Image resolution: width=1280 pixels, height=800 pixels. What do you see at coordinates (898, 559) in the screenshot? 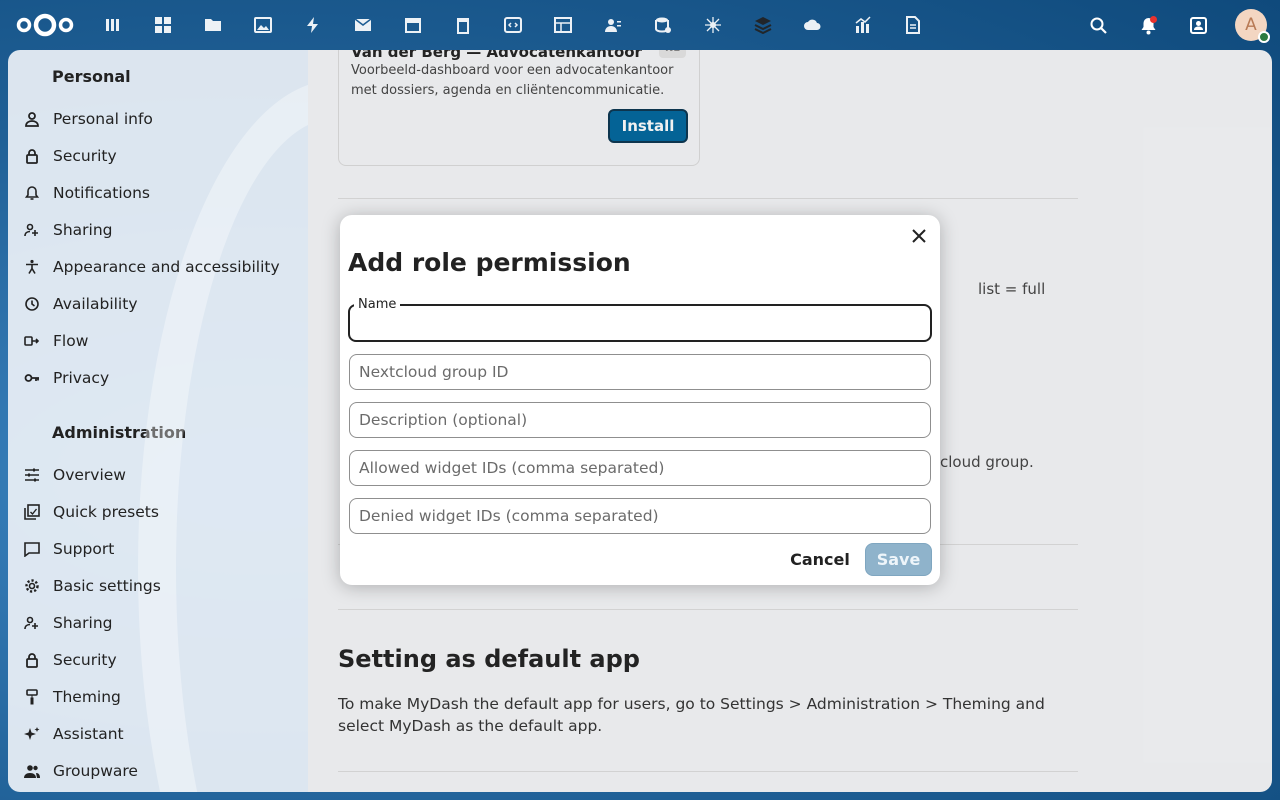
I see `save-button: Save` at bounding box center [898, 559].